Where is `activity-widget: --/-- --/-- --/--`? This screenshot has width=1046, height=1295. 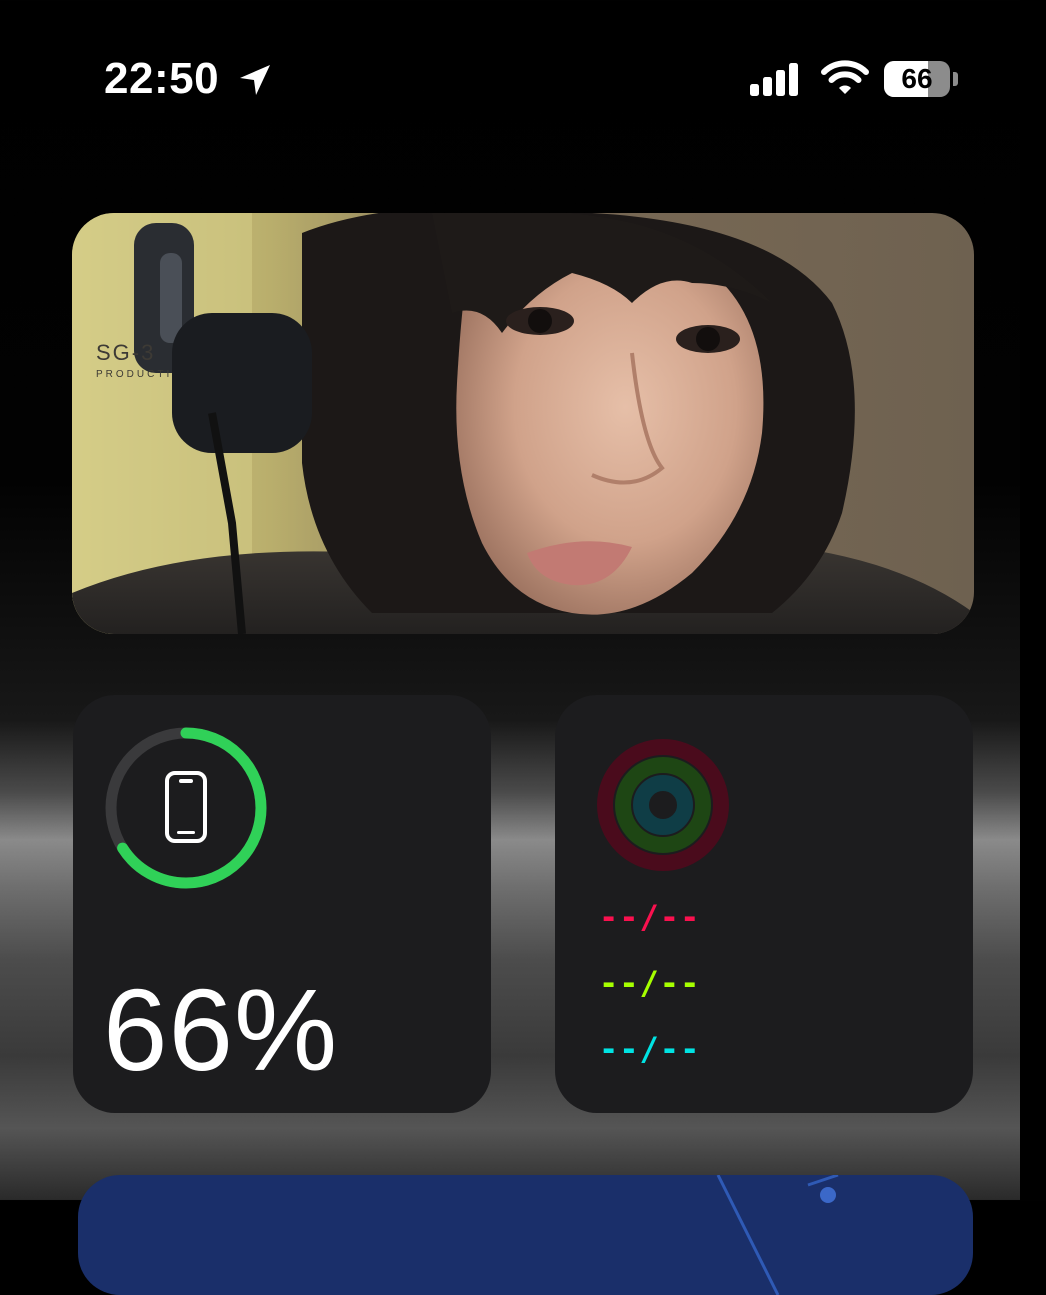
activity-widget: --/-- --/-- --/-- is located at coordinates (764, 904).